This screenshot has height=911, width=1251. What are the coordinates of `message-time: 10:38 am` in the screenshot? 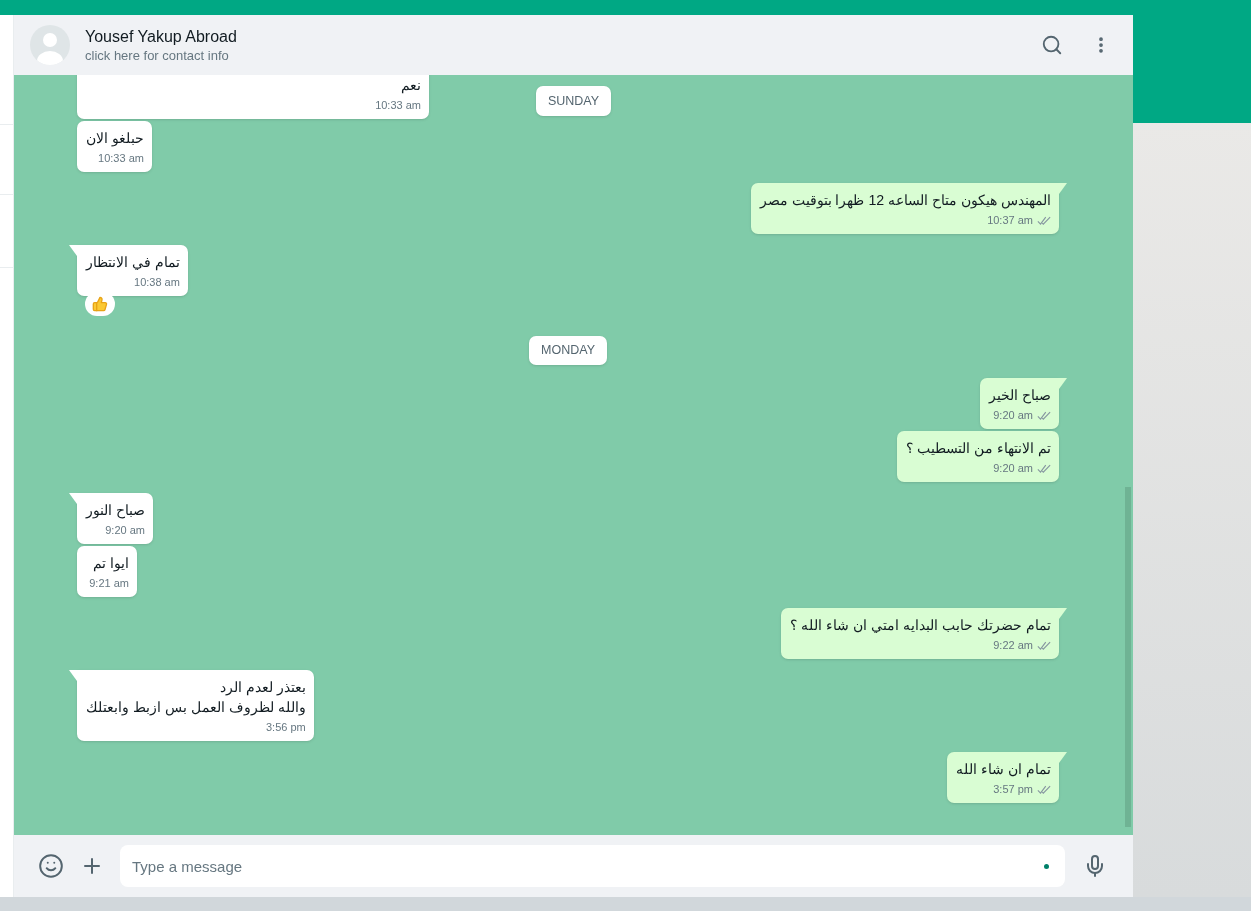 It's located at (157, 282).